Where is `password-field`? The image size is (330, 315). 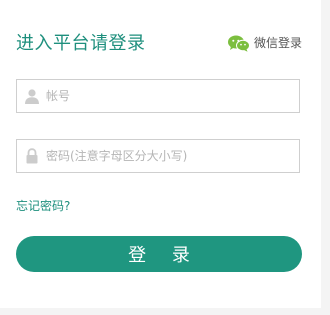 password-field is located at coordinates (158, 156).